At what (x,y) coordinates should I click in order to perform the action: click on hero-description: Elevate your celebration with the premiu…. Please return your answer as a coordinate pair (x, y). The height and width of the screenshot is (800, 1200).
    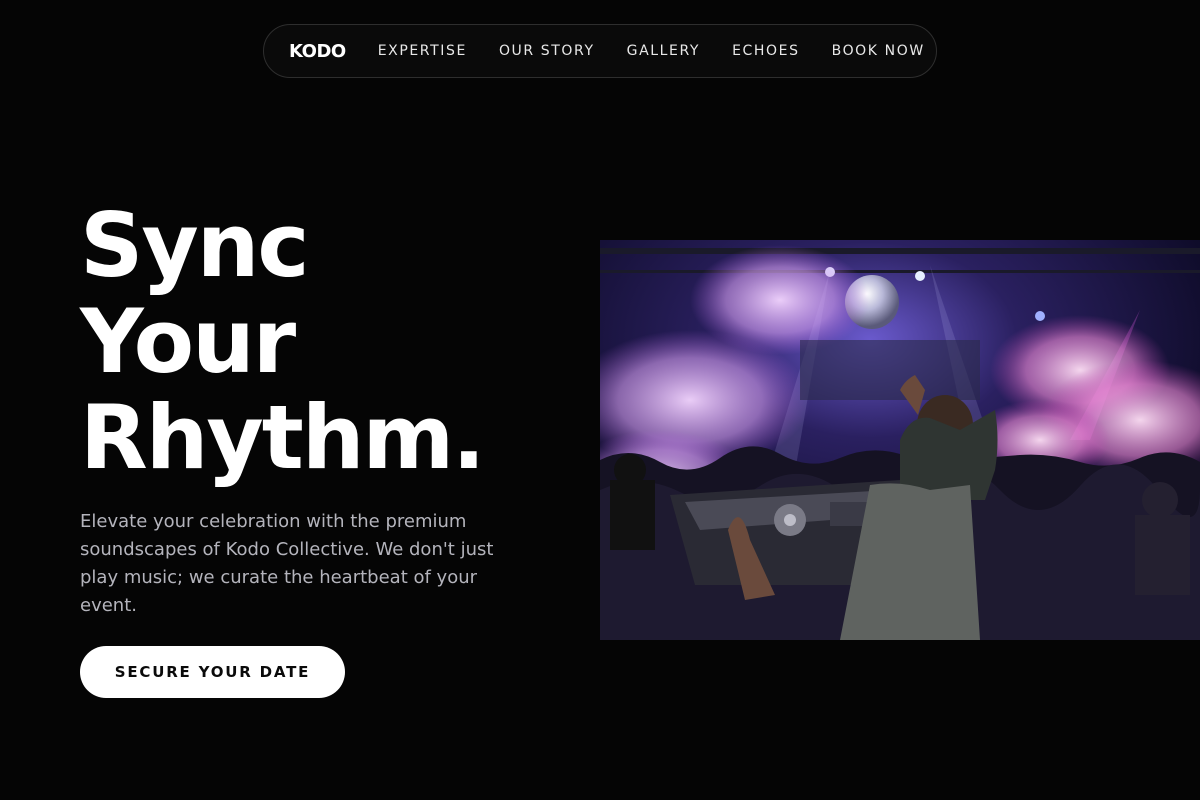
    Looking at the image, I should click on (287, 563).